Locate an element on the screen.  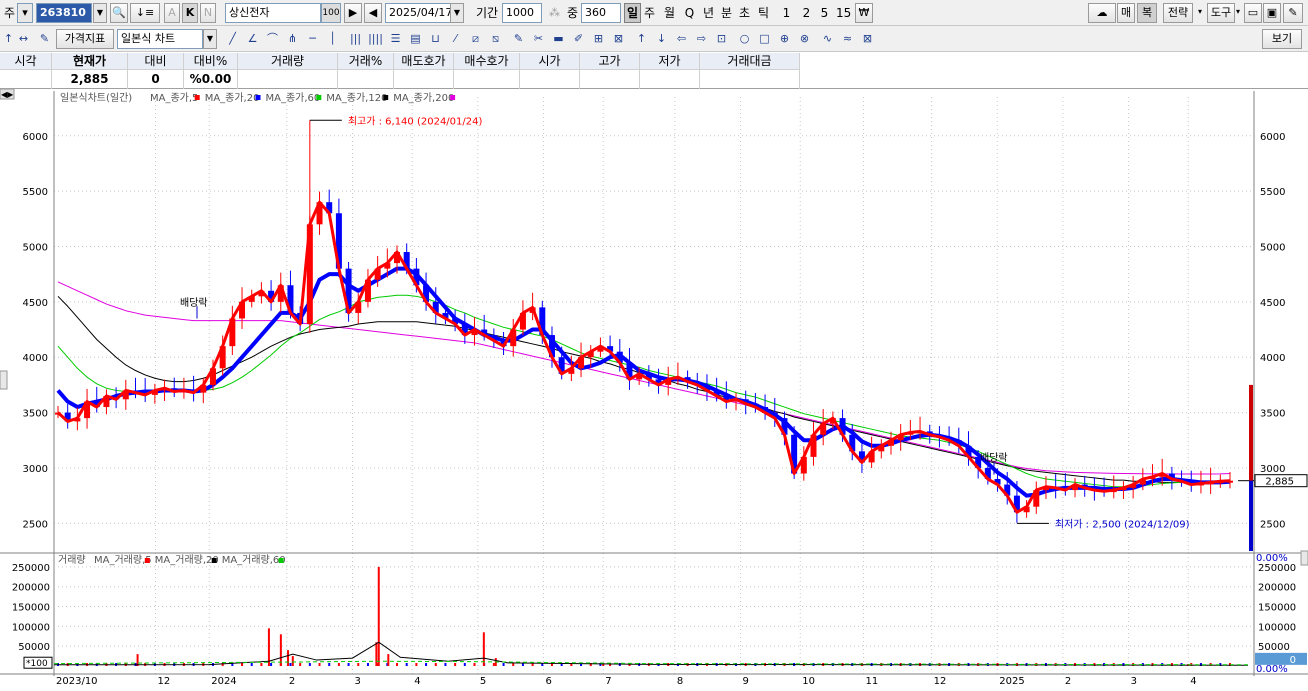
circle-icon: ○ is located at coordinates (744, 39).